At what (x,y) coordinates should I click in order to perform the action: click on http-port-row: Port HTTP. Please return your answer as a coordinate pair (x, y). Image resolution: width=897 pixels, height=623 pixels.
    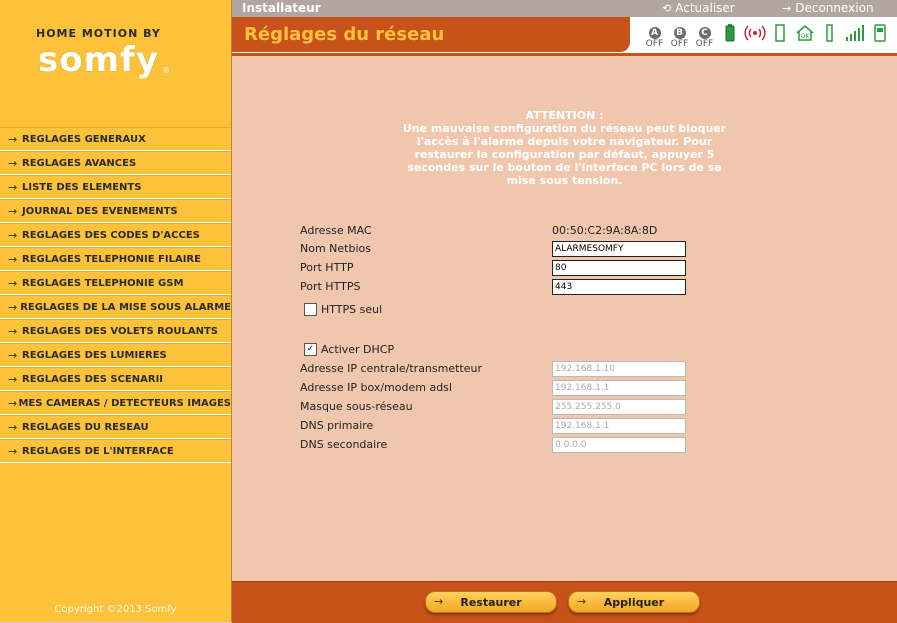
    Looking at the image, I should click on (500, 269).